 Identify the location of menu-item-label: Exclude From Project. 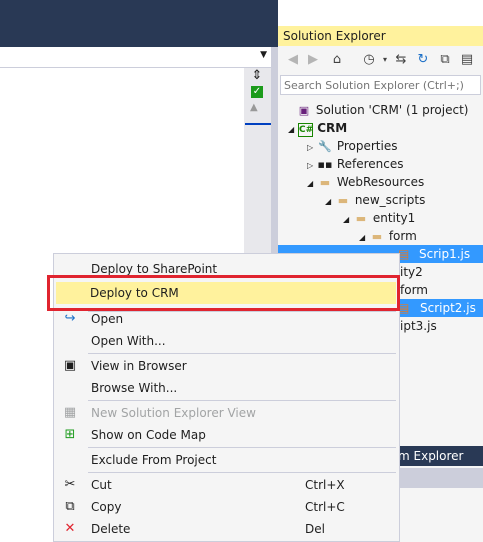
(154, 460).